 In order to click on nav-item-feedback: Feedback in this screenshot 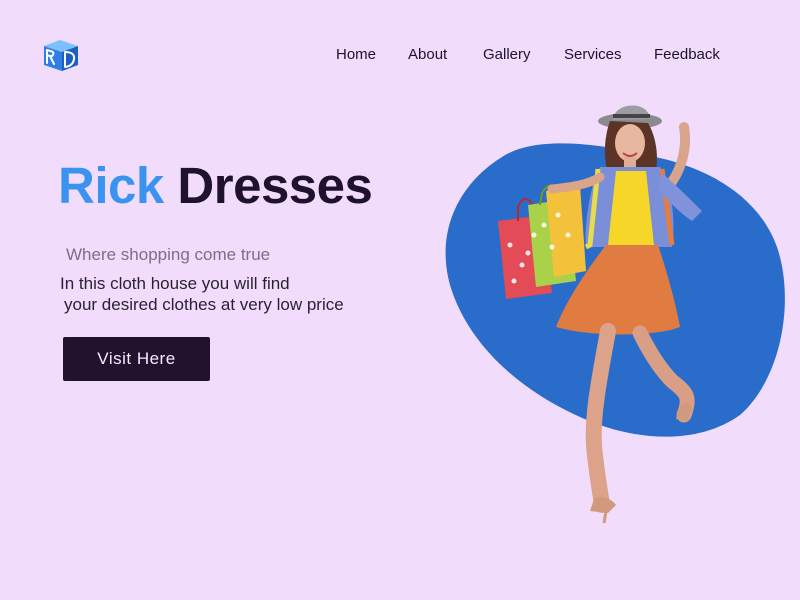, I will do `click(687, 54)`.